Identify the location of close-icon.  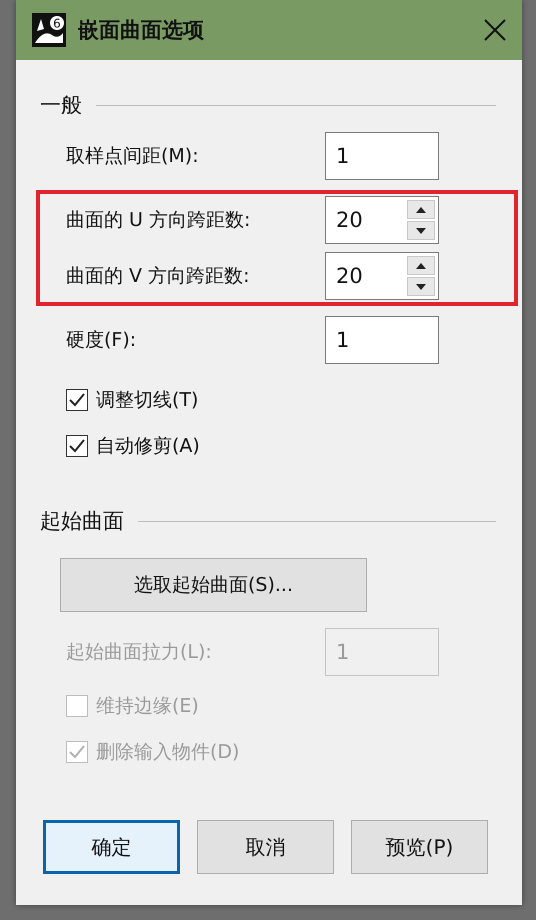
(495, 30).